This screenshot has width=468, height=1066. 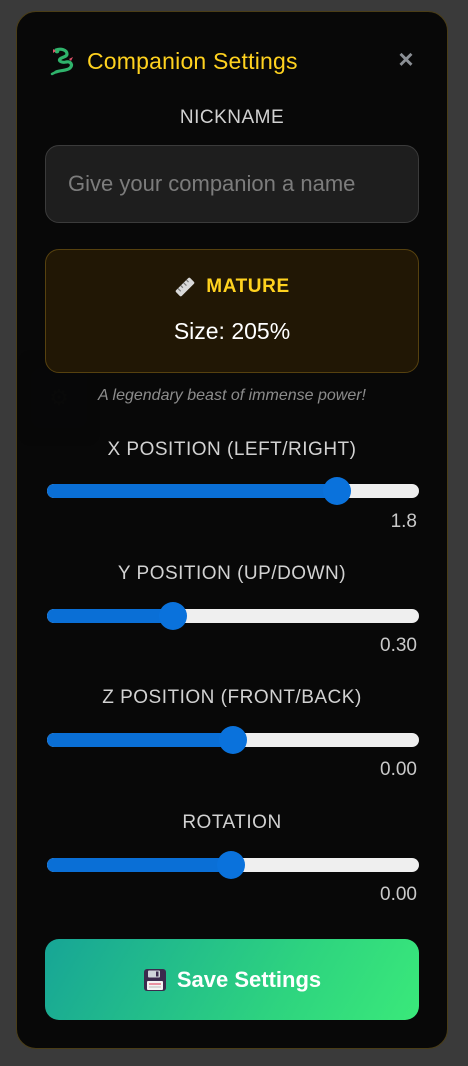 What do you see at coordinates (232, 395) in the screenshot?
I see `stage-description: A legendary beast of immense power!` at bounding box center [232, 395].